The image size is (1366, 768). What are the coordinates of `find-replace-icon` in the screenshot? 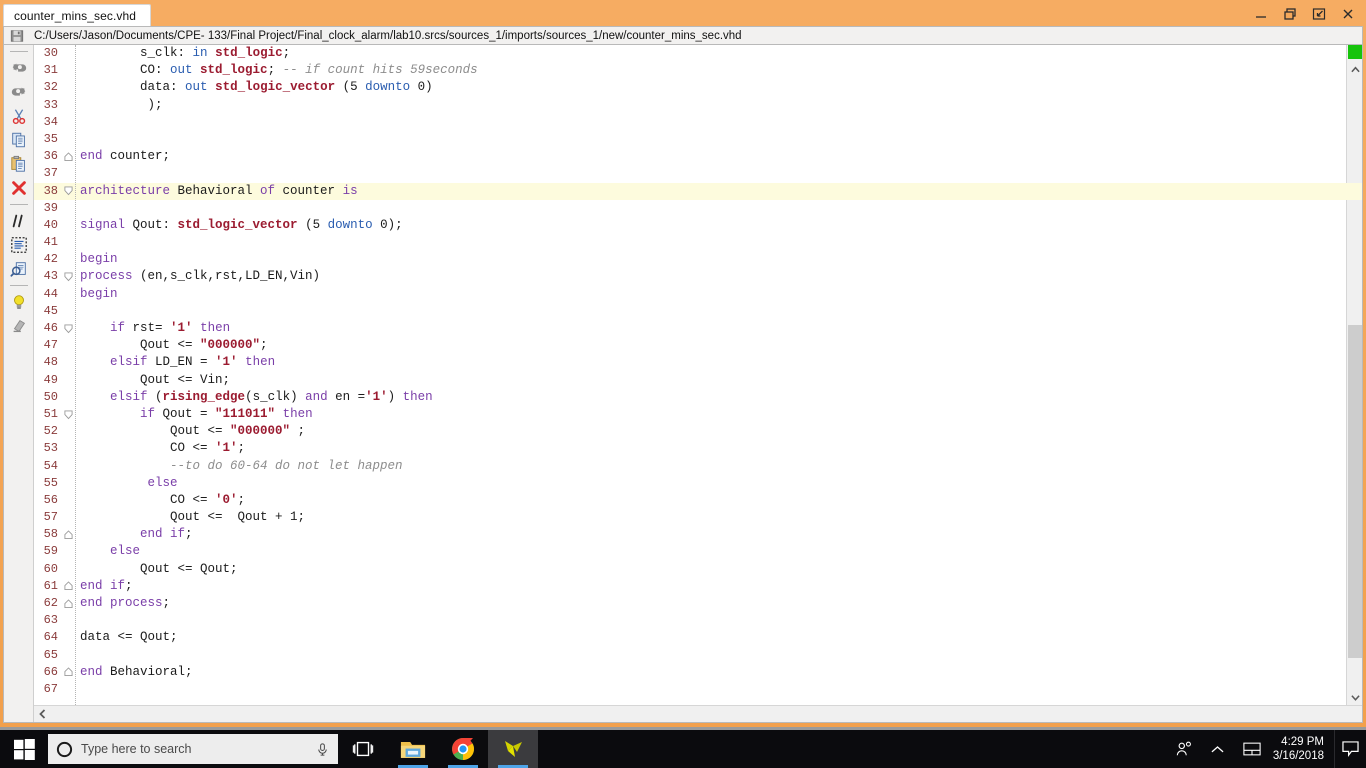 It's located at (19, 269).